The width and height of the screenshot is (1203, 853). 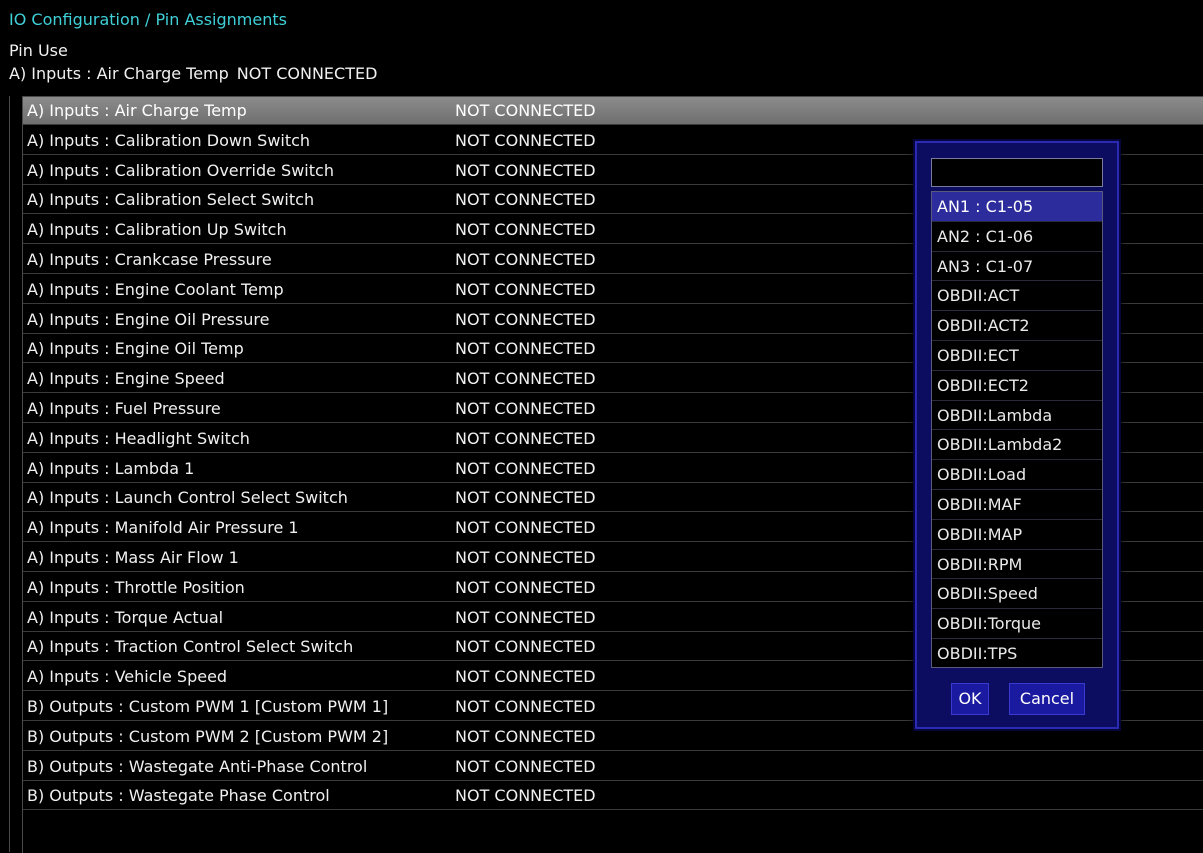 I want to click on pin-option-item: OBDII:Lambda, so click(x=1017, y=416).